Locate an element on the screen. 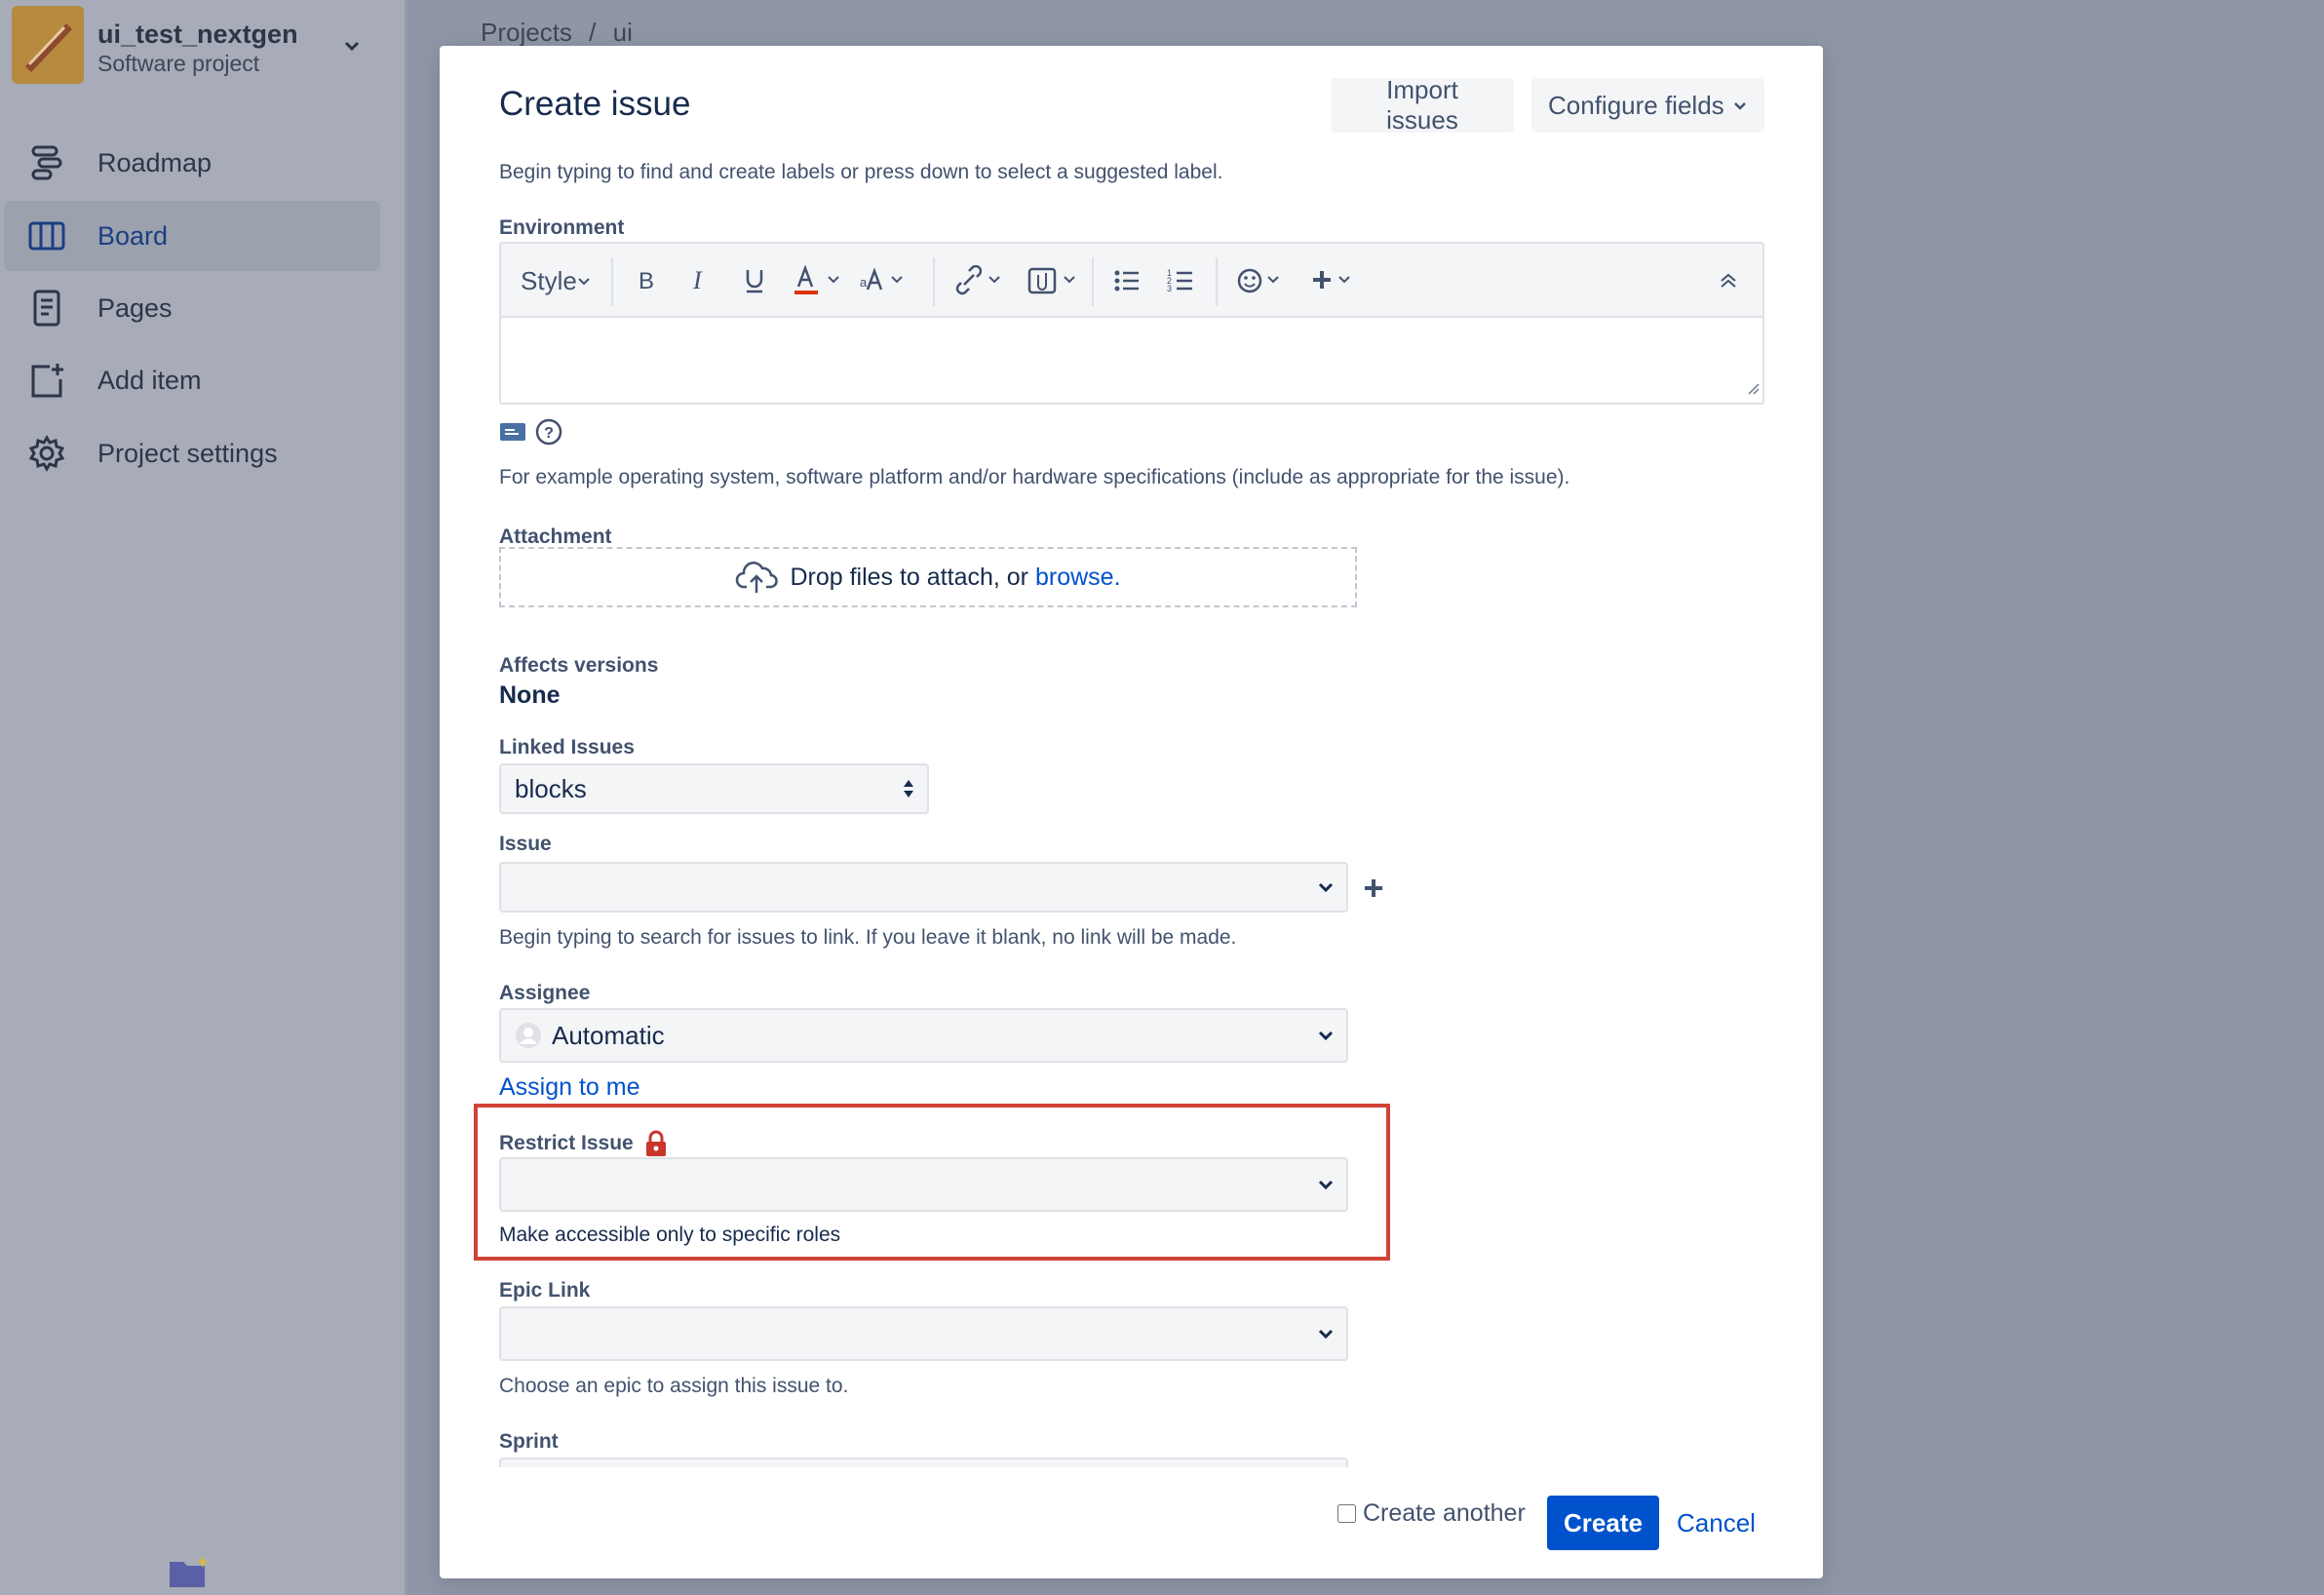 The height and width of the screenshot is (1595, 2324). pages-icon is located at coordinates (46, 308).